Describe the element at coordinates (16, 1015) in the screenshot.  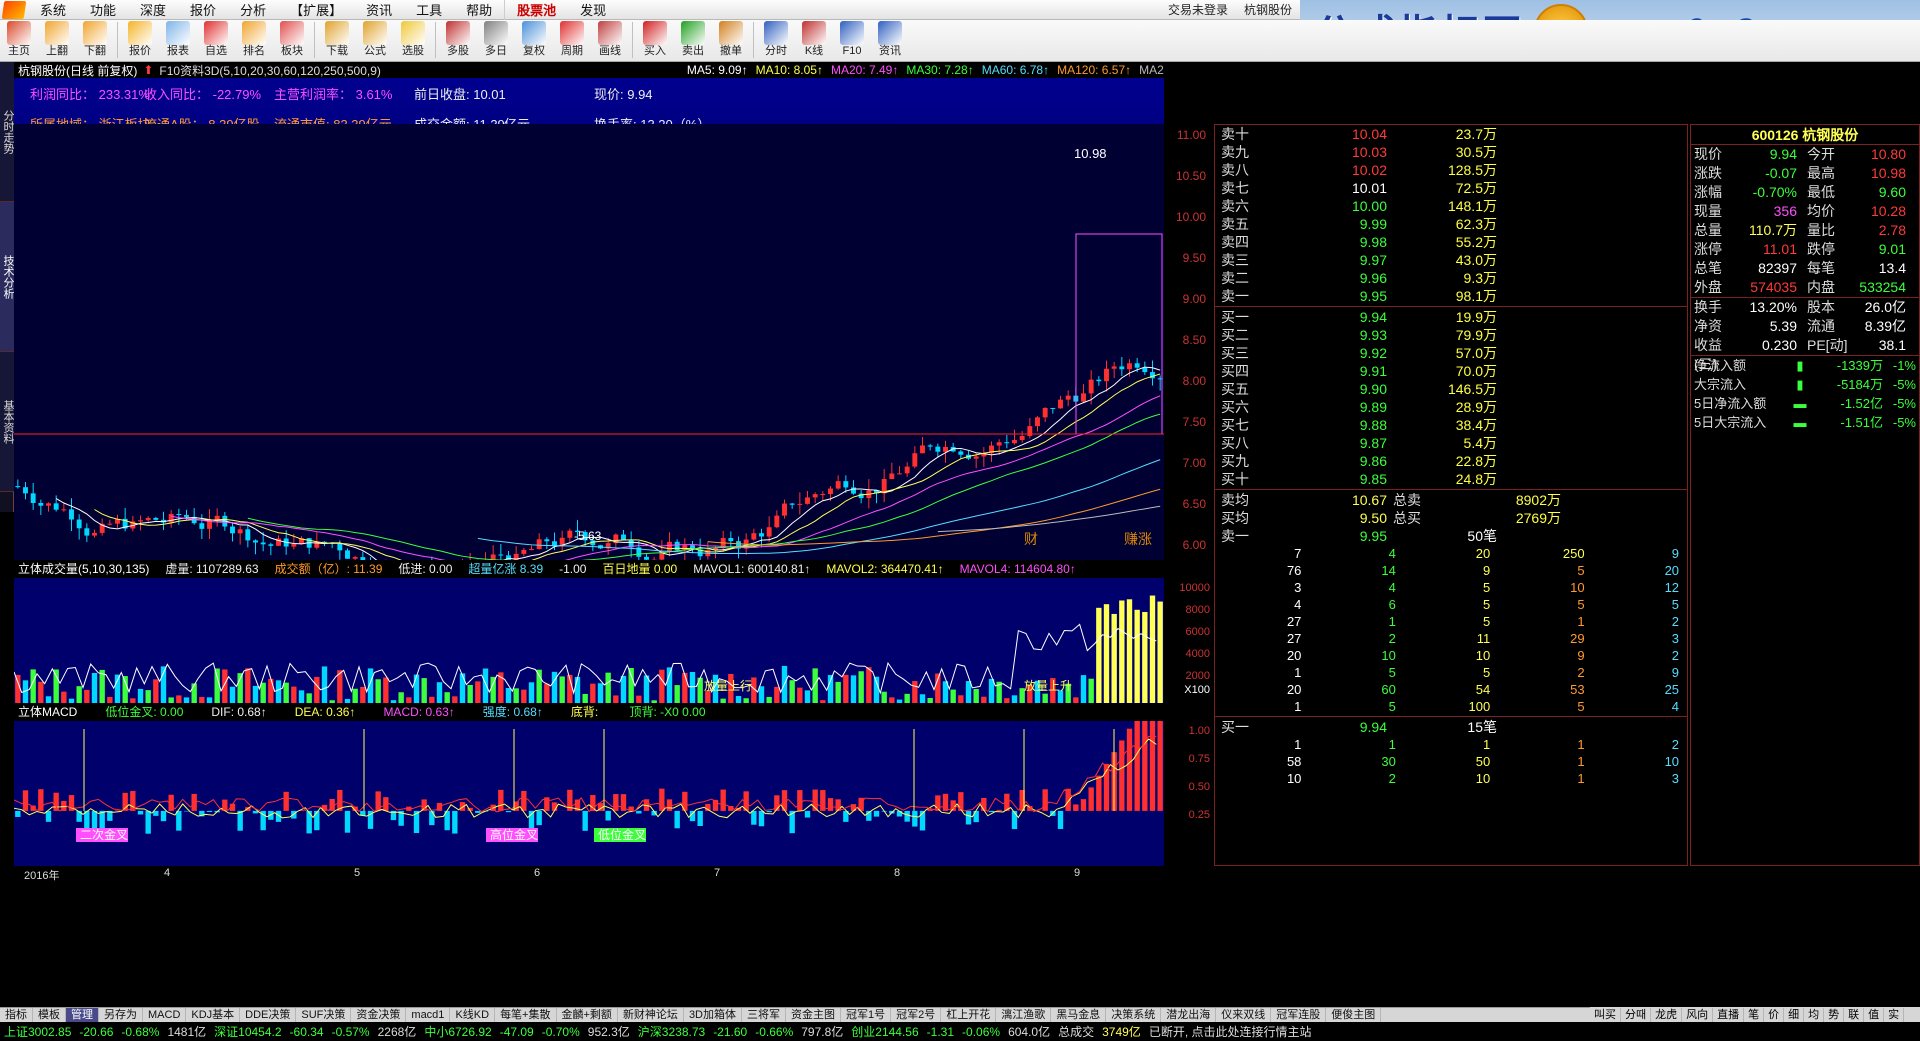
I see `tab-指标: 指标` at that location.